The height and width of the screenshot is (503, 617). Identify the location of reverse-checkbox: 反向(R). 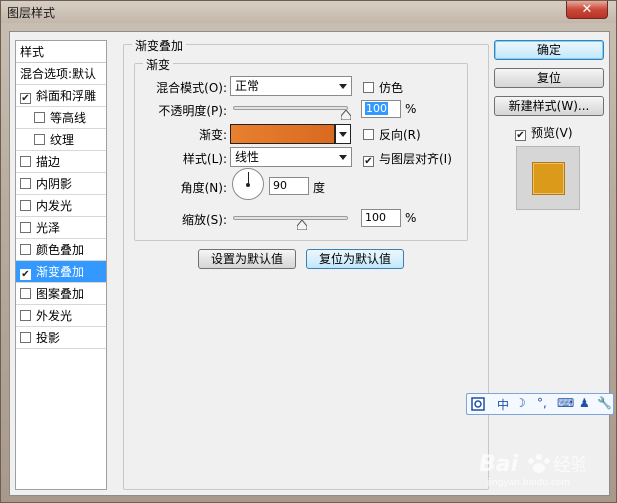
(392, 134).